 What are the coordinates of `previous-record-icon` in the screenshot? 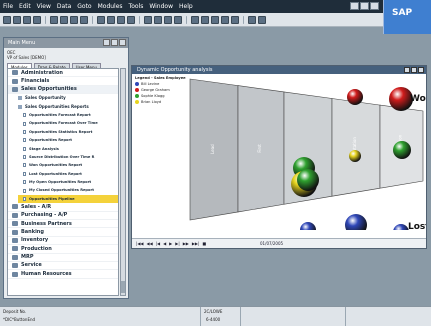 It's located at (158, 19).